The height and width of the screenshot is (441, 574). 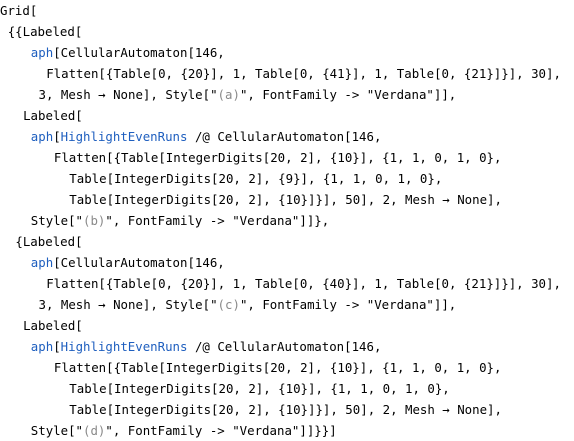 What do you see at coordinates (228, 94) in the screenshot?
I see `string-token: (a)` at bounding box center [228, 94].